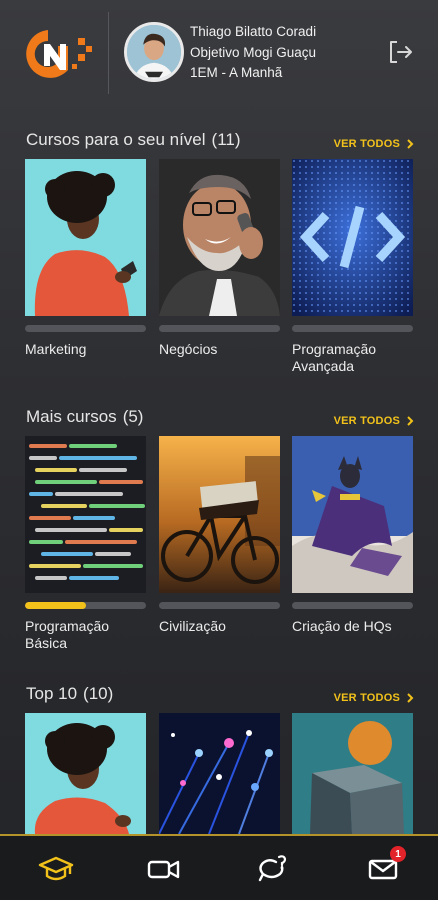  I want to click on course-title: Programação Avançada, so click(334, 357).